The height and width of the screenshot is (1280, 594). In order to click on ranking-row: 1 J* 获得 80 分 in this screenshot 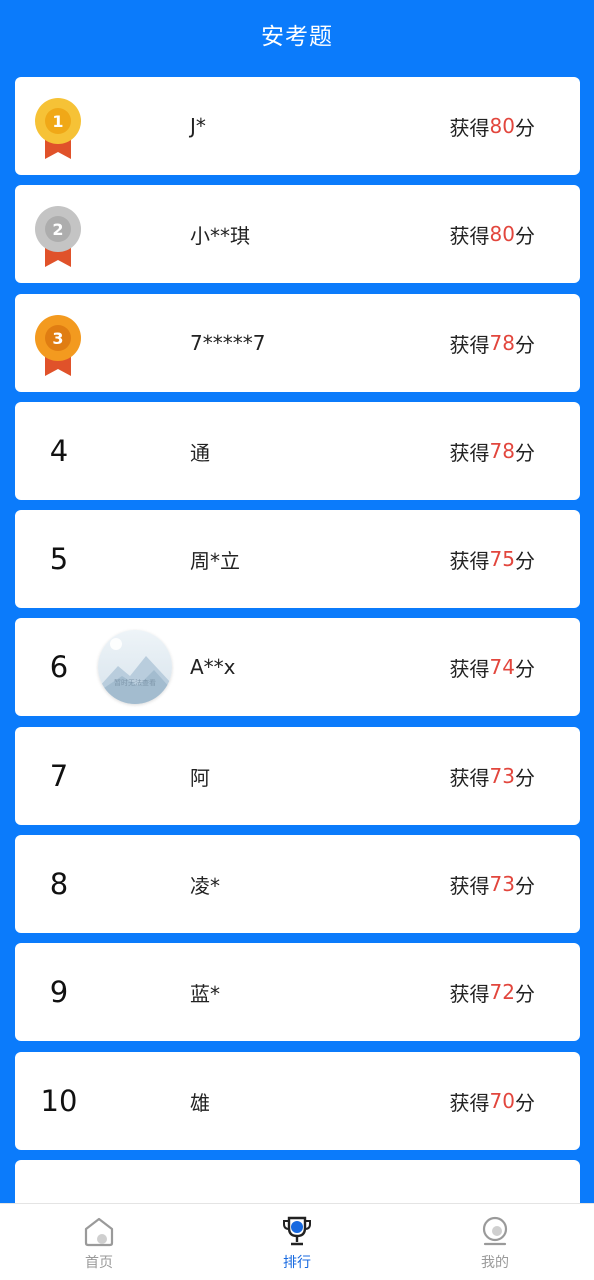, I will do `click(297, 126)`.